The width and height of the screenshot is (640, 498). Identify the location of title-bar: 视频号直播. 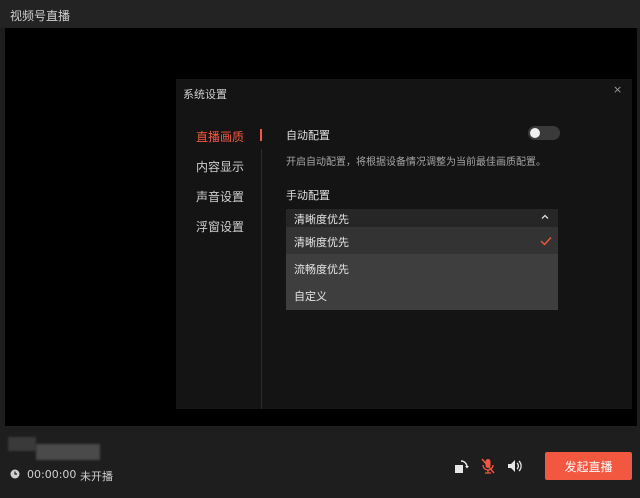
(320, 14).